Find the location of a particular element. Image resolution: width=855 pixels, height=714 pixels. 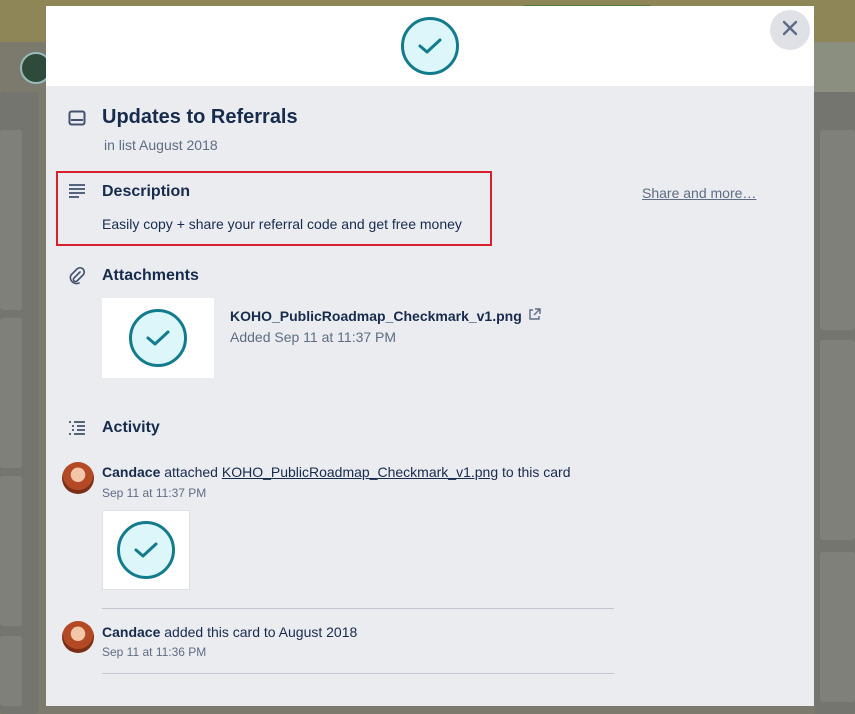

list-prefix: in list is located at coordinates (120, 145).